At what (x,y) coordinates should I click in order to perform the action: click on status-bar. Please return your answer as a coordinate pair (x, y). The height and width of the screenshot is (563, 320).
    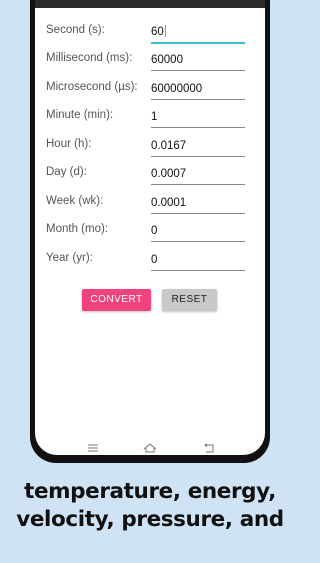
    Looking at the image, I should click on (150, 4).